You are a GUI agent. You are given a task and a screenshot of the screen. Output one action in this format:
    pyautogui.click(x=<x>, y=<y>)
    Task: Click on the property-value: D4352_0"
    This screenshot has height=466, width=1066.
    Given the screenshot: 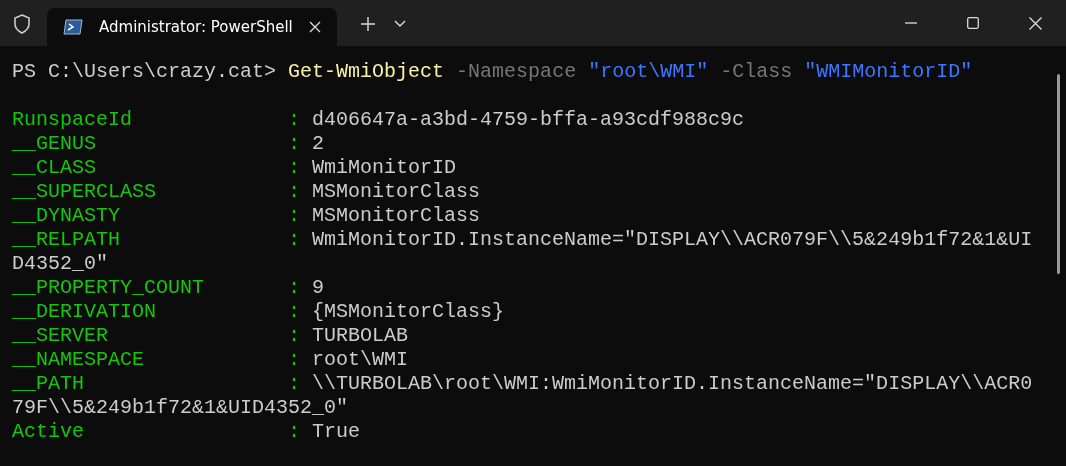 What is the action you would take?
    pyautogui.click(x=60, y=263)
    